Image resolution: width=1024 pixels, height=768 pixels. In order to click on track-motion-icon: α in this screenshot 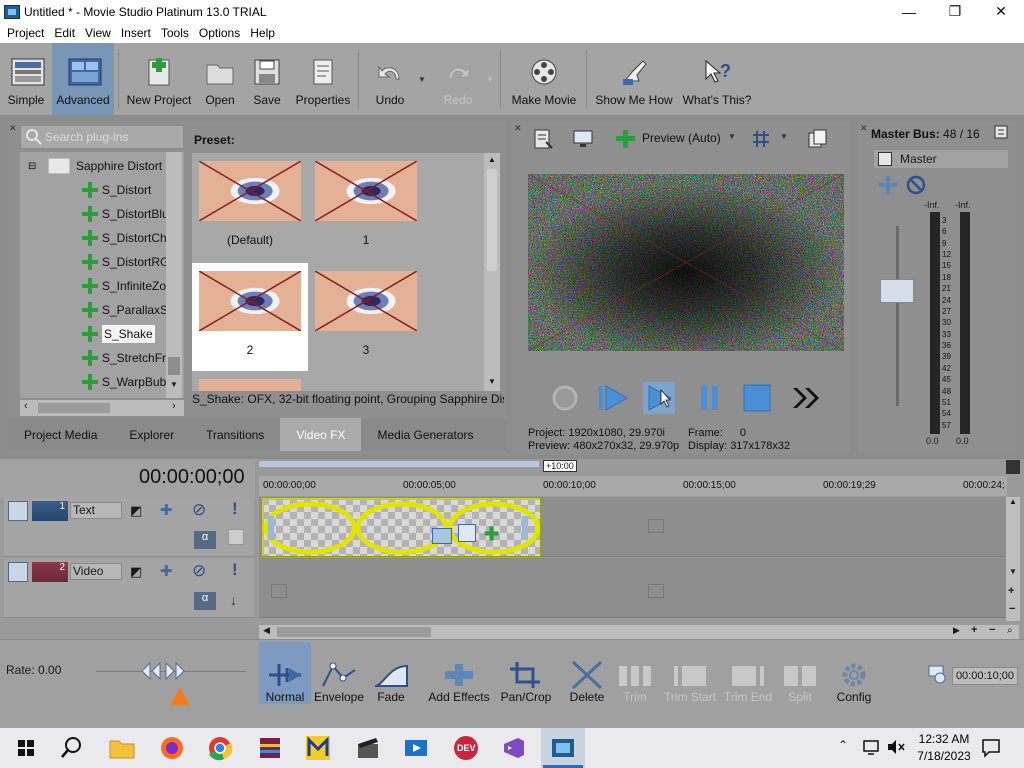, I will do `click(205, 601)`.